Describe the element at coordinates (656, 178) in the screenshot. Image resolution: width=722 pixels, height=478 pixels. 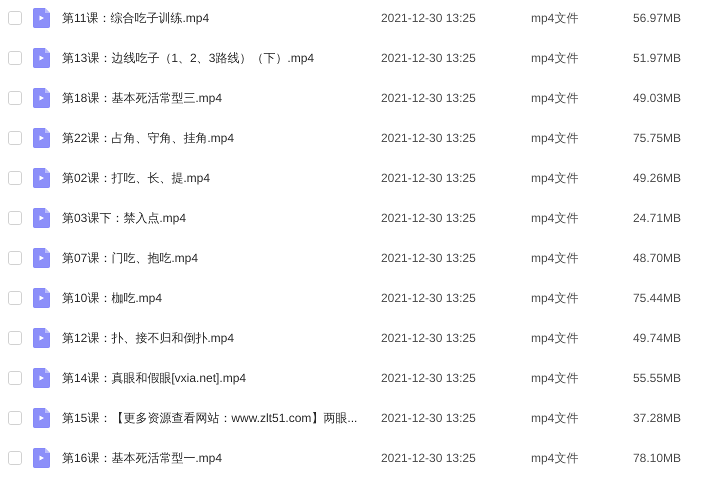
I see `file-size: 49.26MB` at that location.